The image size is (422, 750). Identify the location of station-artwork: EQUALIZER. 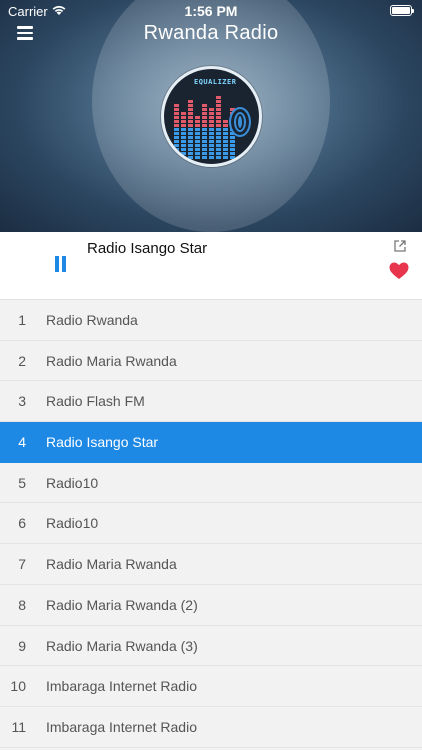
(211, 116).